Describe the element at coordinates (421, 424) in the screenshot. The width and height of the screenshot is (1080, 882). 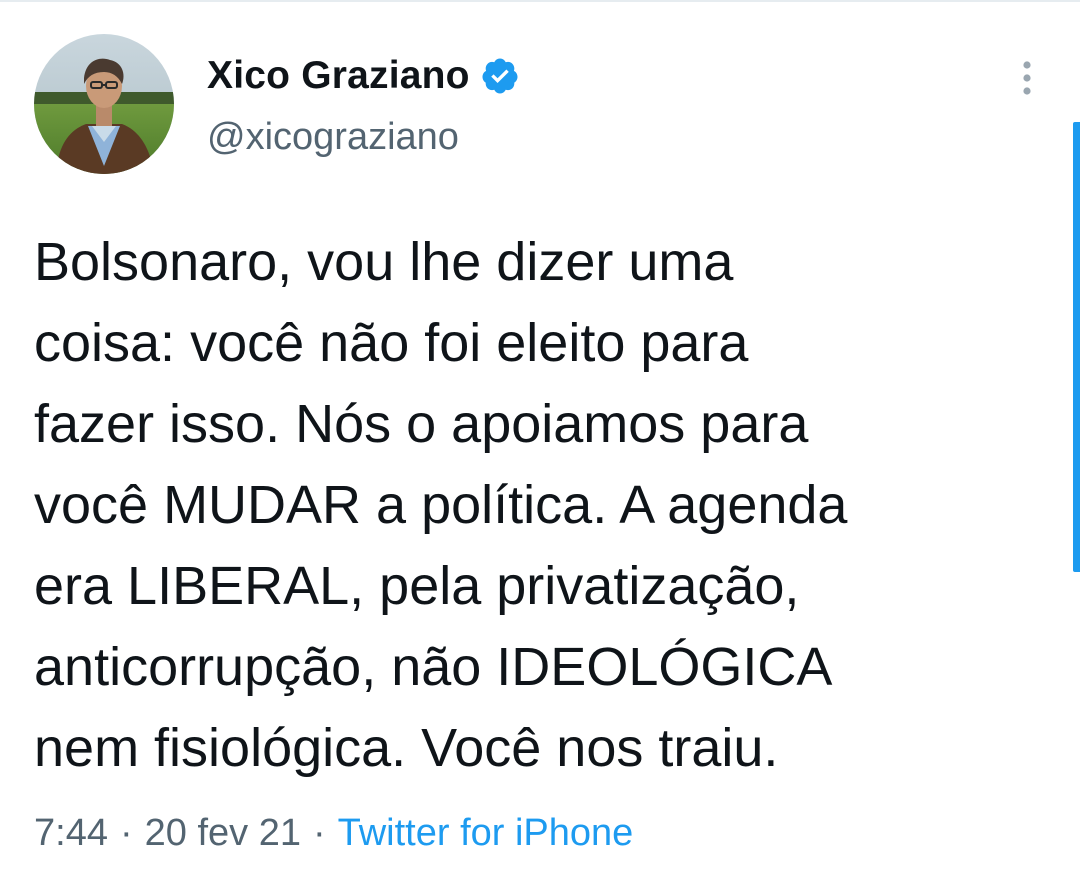
I see `tweet-text-line: fazer isso. Nós o apoiamos para` at that location.